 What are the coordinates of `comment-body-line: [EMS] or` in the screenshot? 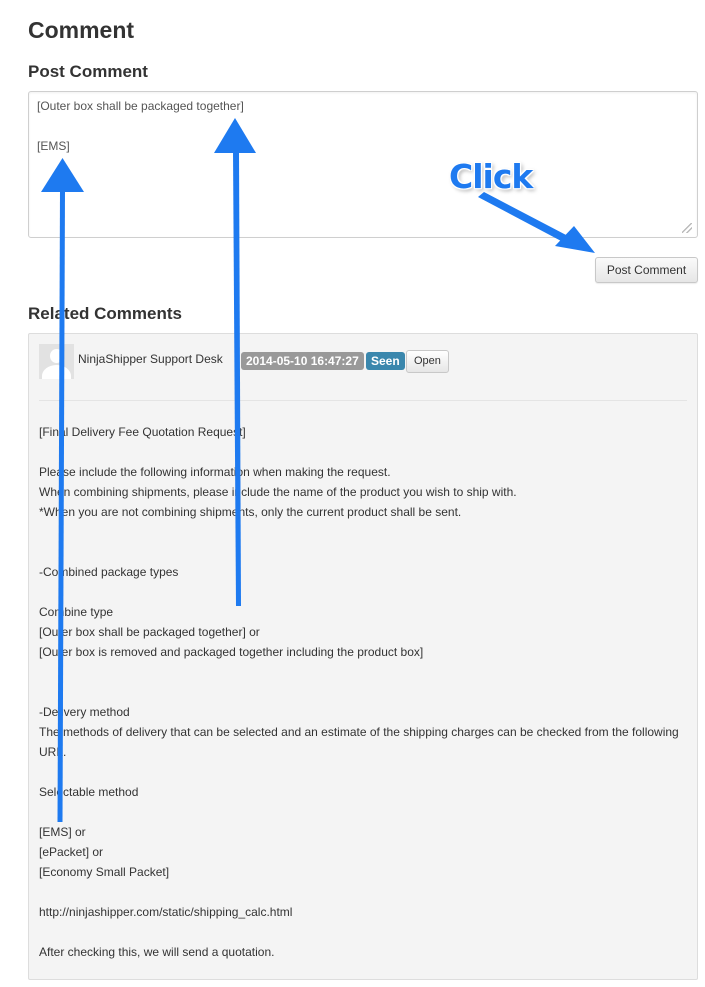 It's located at (62, 832).